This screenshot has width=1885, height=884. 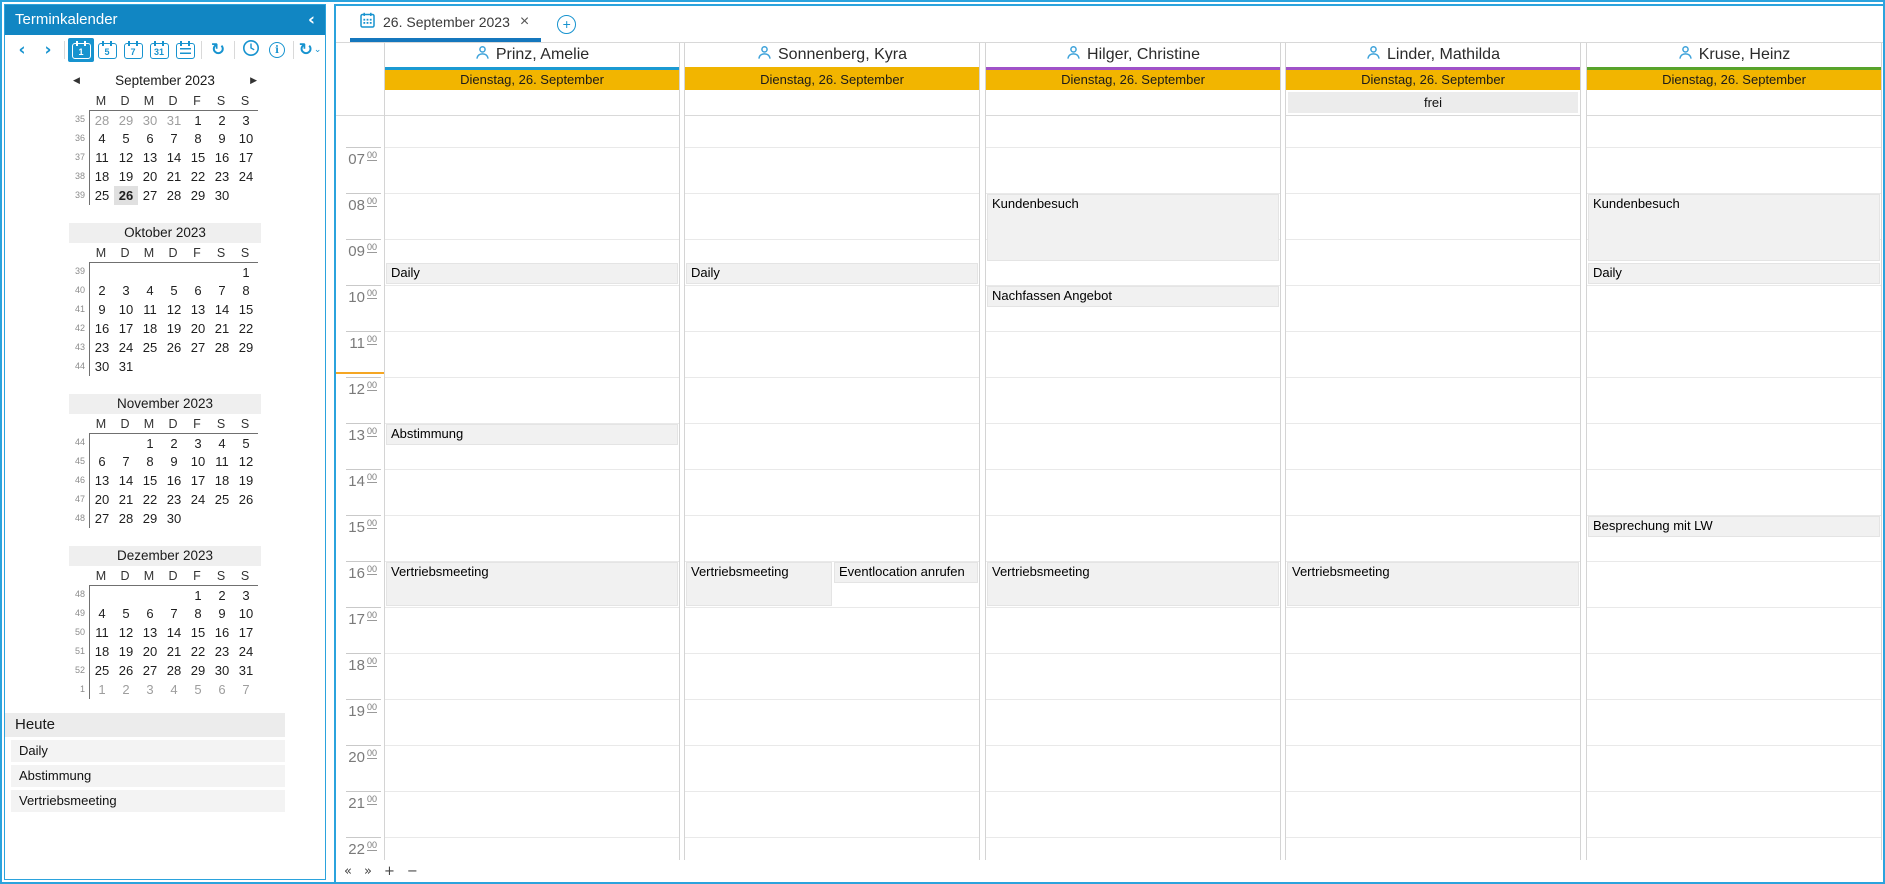 I want to click on scroll-left-button: «, so click(x=348, y=871).